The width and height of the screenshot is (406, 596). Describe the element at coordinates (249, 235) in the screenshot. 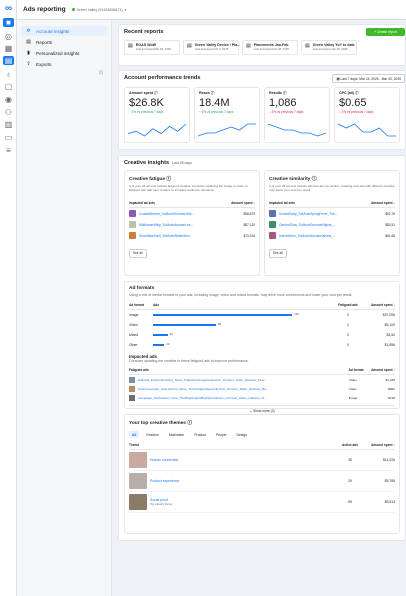

I see `amount: $73,316` at that location.